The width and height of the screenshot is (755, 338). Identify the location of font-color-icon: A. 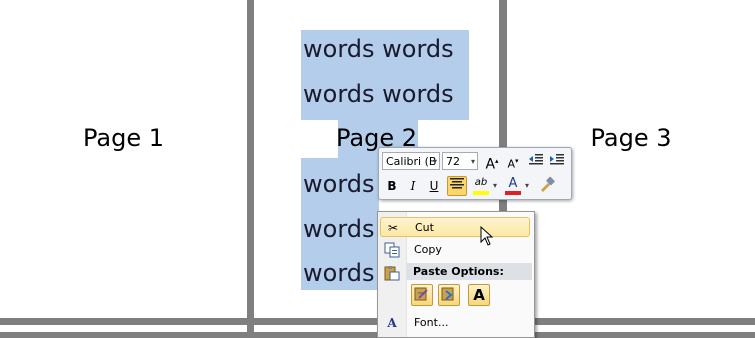
(513, 183).